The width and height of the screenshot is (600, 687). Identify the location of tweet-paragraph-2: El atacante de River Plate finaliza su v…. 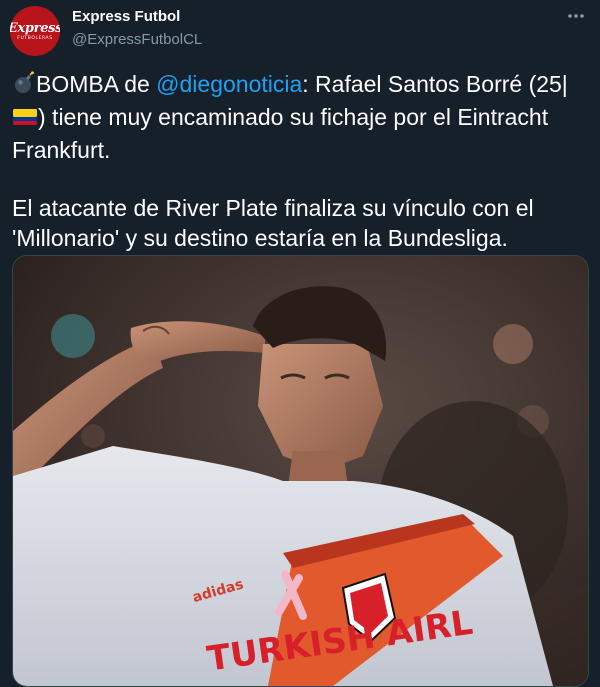
(273, 223).